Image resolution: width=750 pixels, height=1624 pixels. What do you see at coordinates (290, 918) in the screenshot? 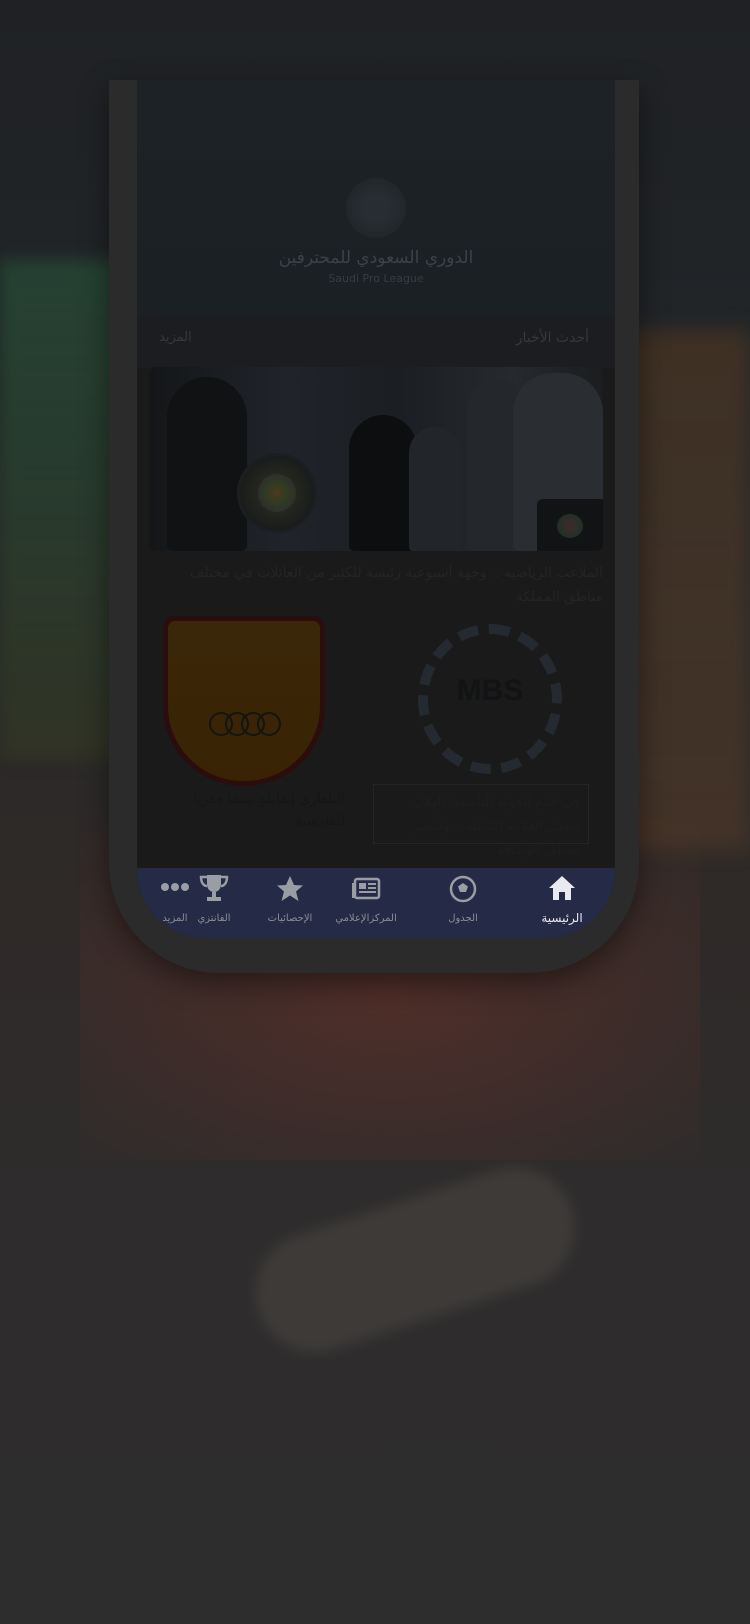
I see `tab-stats-label: الإحصائيات` at bounding box center [290, 918].